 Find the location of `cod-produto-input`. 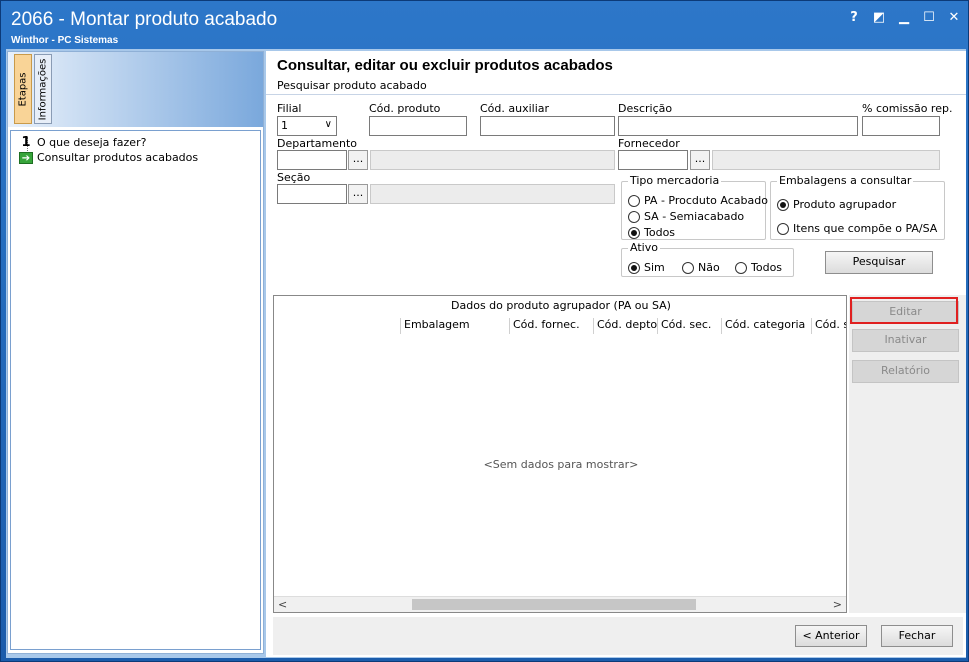

cod-produto-input is located at coordinates (418, 126).